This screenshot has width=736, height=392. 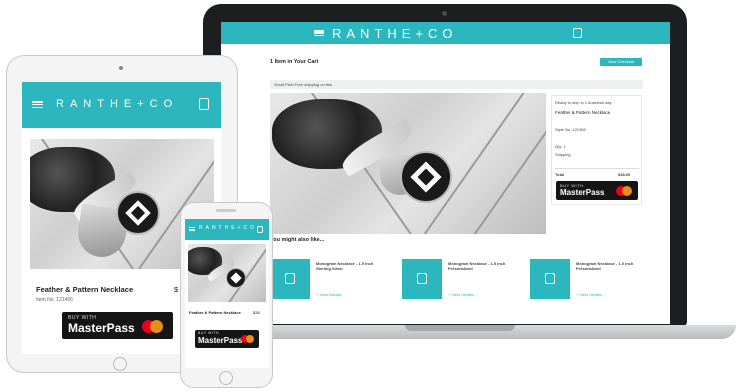 I want to click on tablet-home-button, so click(x=120, y=364).